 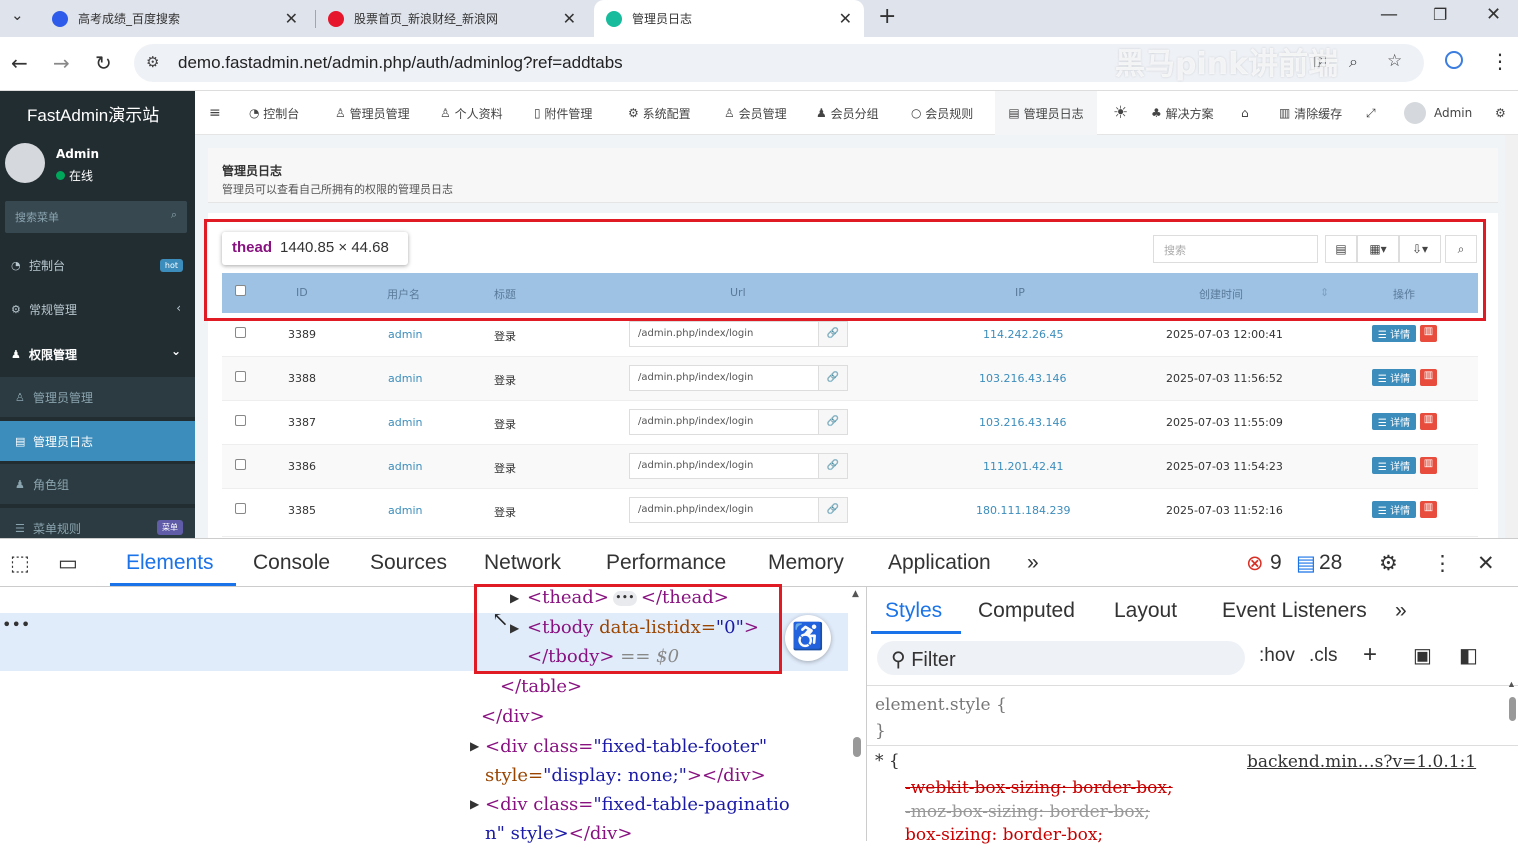 I want to click on nav-solutions: ♣ 解决方案, so click(x=1182, y=113).